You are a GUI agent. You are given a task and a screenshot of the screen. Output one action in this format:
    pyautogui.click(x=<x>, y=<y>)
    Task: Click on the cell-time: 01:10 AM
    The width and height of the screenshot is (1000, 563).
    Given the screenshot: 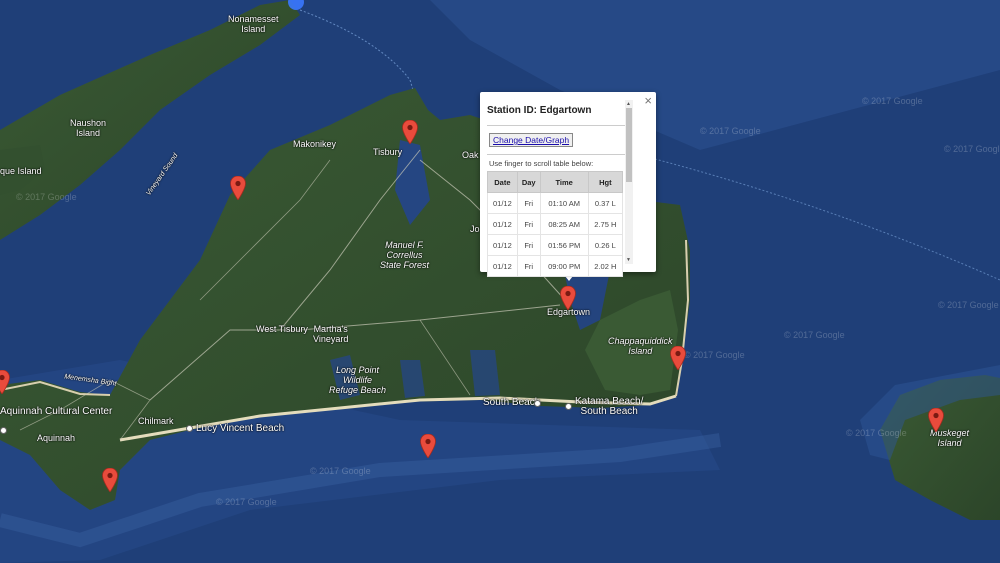 What is the action you would take?
    pyautogui.click(x=564, y=203)
    